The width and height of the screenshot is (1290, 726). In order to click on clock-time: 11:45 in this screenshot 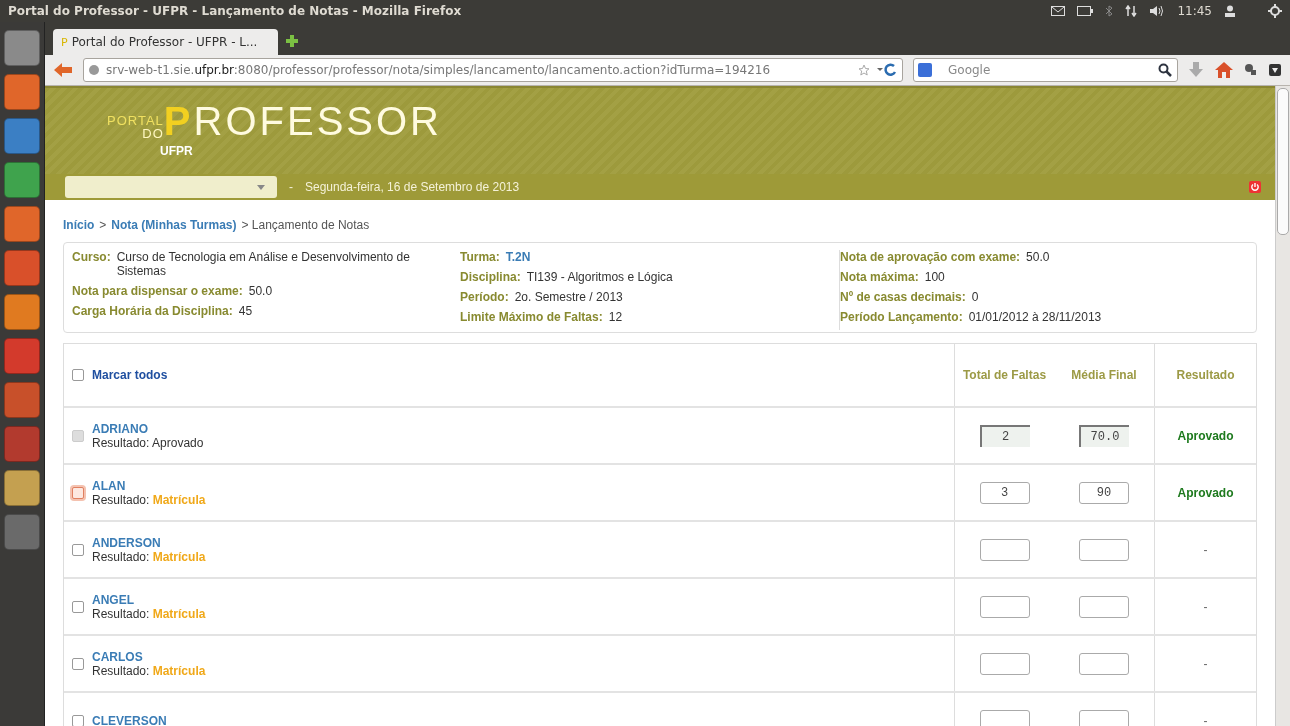, I will do `click(1194, 11)`.